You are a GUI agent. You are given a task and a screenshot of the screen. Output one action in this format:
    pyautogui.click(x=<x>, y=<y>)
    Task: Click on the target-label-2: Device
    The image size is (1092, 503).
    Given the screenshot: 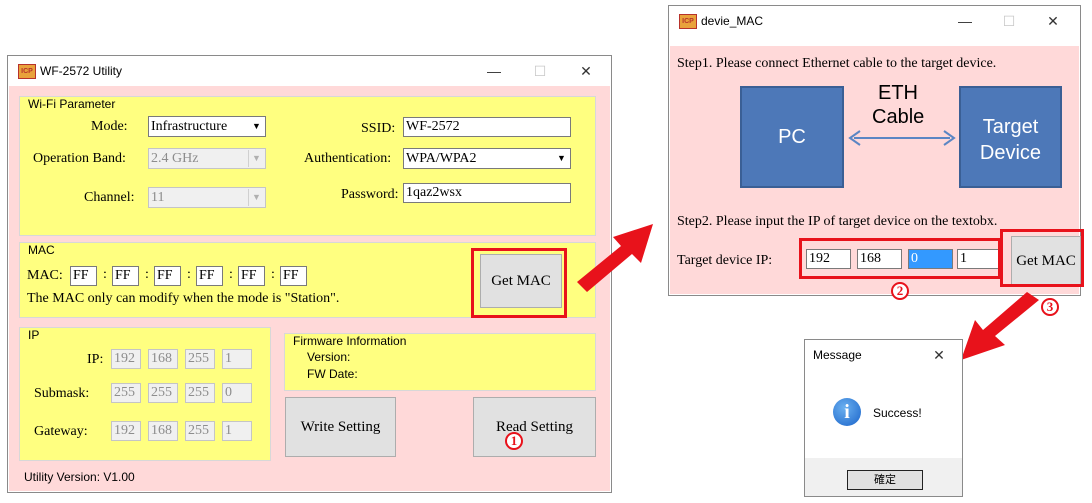 What is the action you would take?
    pyautogui.click(x=1010, y=153)
    